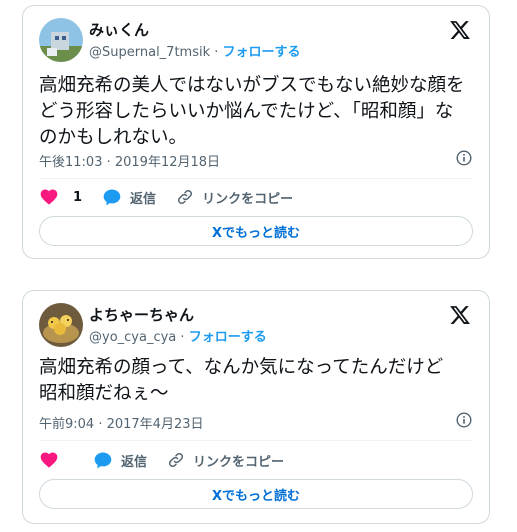 Image resolution: width=517 pixels, height=532 pixels. What do you see at coordinates (141, 314) in the screenshot?
I see `display-name: よちゃーちゃん` at bounding box center [141, 314].